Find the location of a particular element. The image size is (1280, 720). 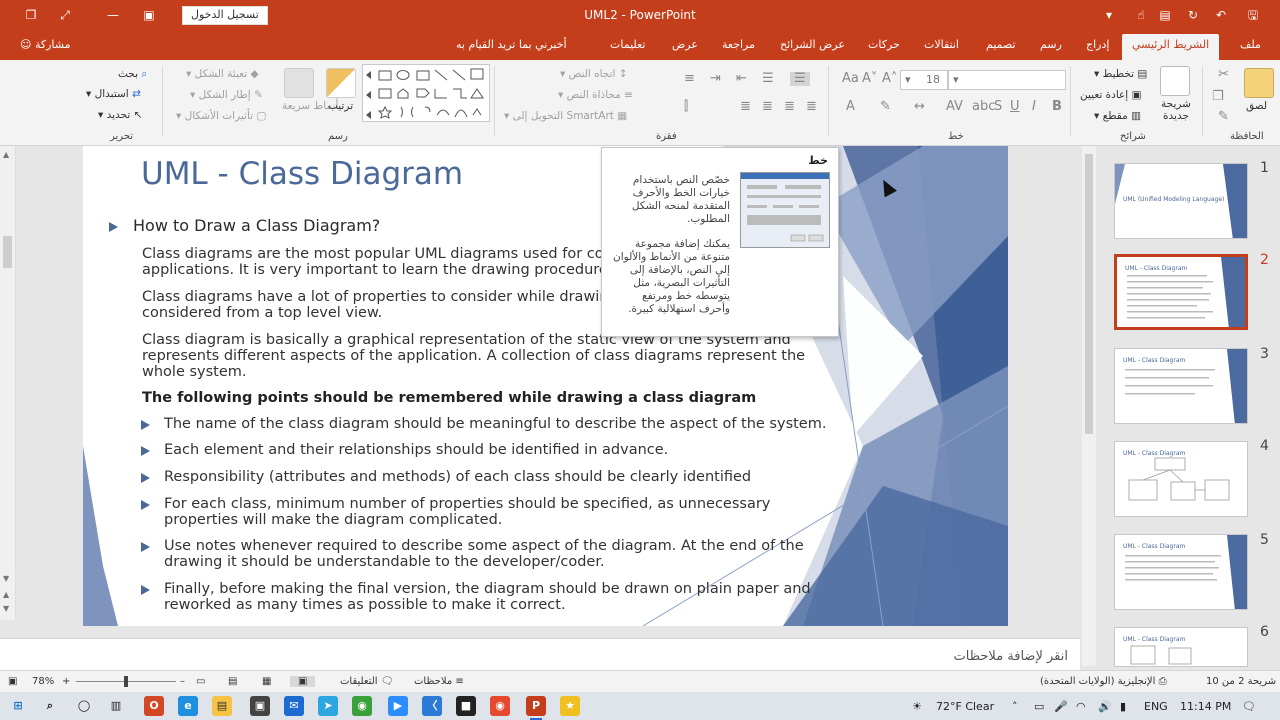

shape-outline-button: ▾ إطار الشكل ✎ is located at coordinates (226, 95).